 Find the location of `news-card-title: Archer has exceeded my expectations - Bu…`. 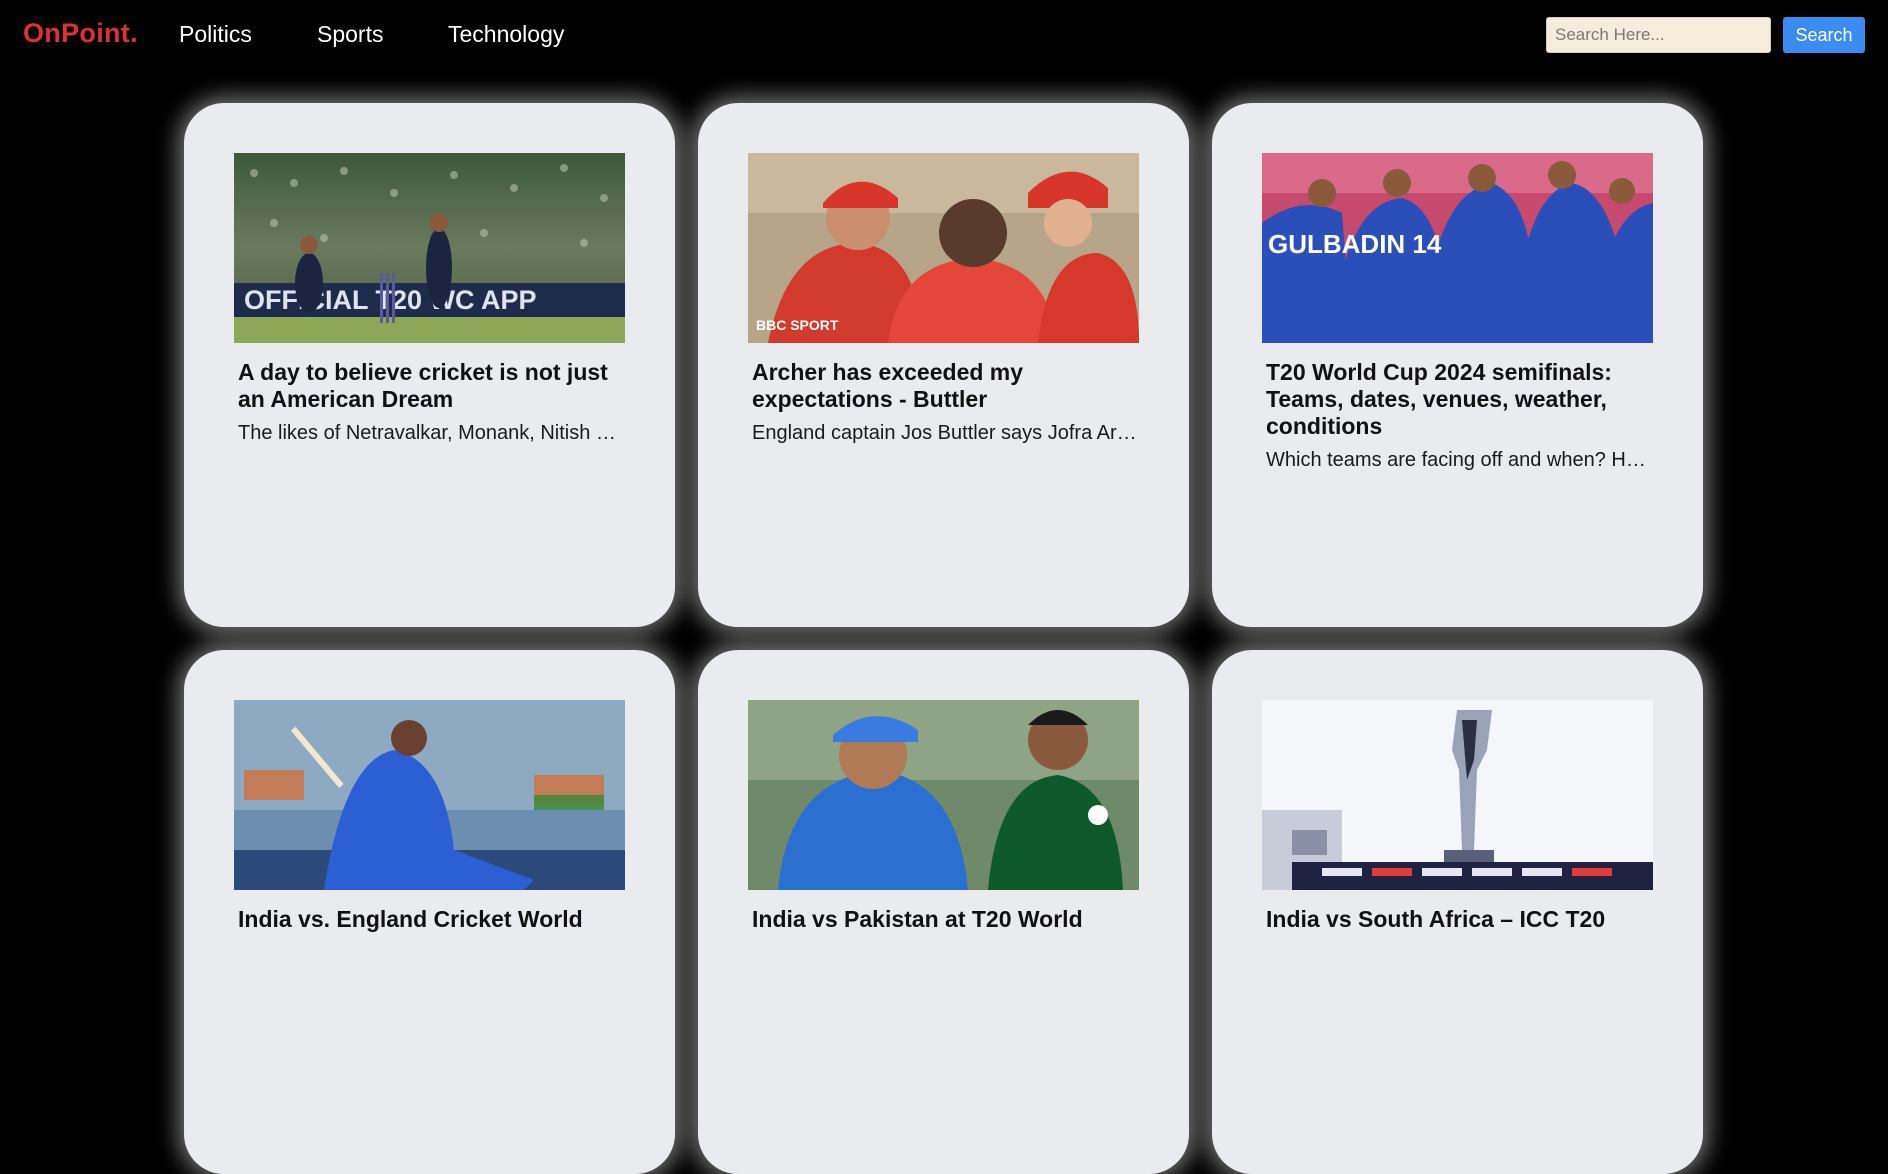

news-card-title: Archer has exceeded my expectations - Bu… is located at coordinates (947, 386).